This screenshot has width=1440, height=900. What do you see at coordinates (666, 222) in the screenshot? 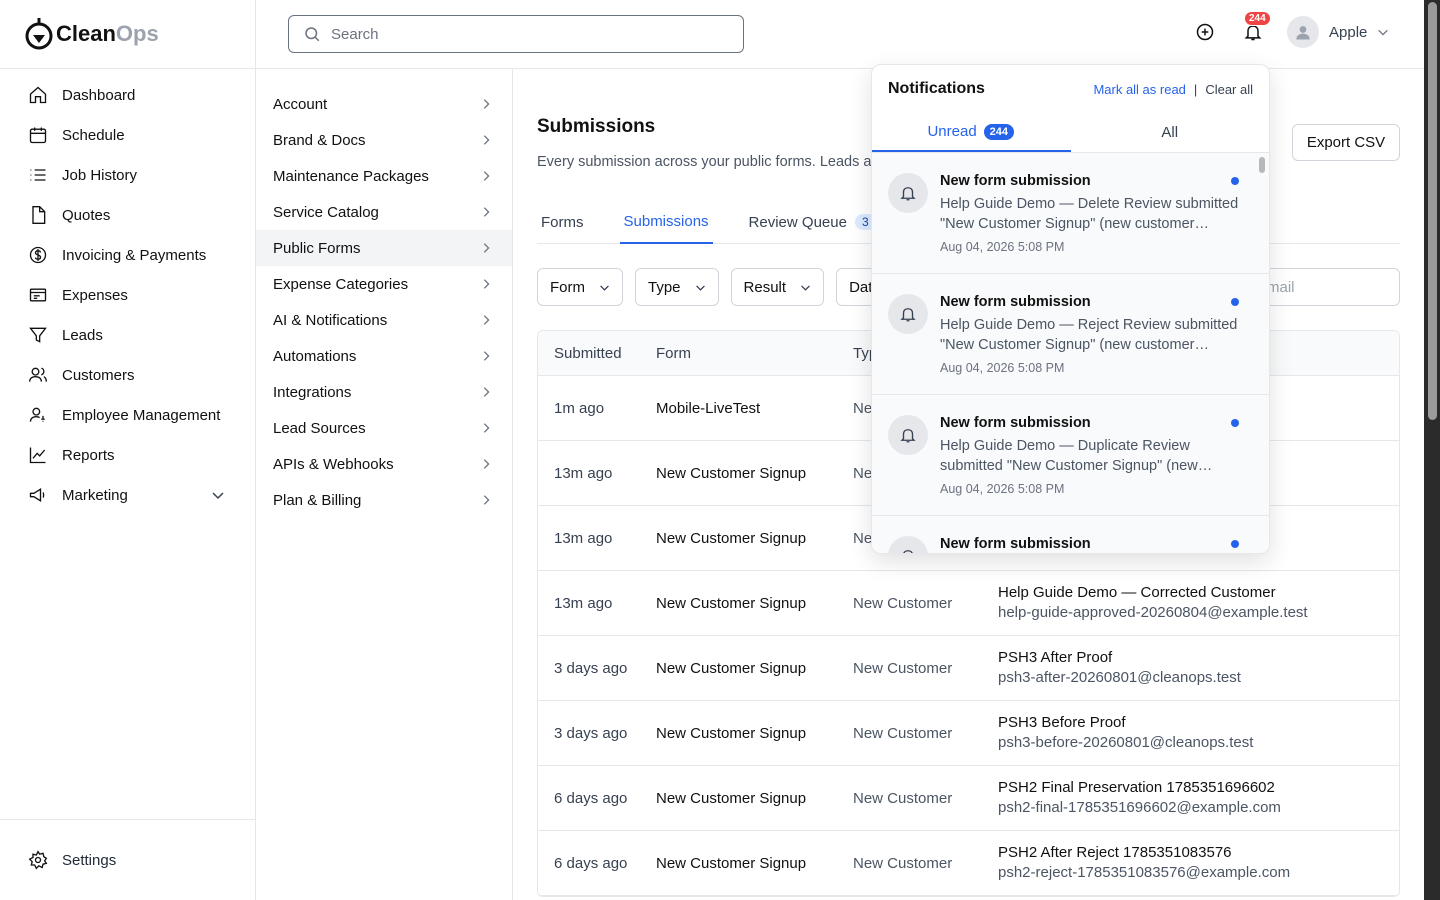
I see `tab-submissions: Submissions` at bounding box center [666, 222].